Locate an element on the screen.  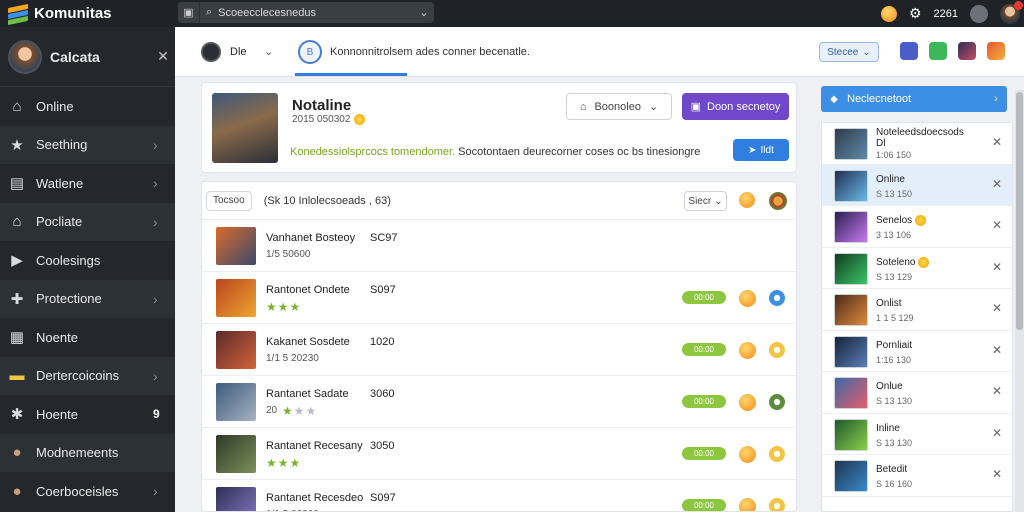
sidebar-item: ▶ Coolesings is located at coordinates (87, 260).